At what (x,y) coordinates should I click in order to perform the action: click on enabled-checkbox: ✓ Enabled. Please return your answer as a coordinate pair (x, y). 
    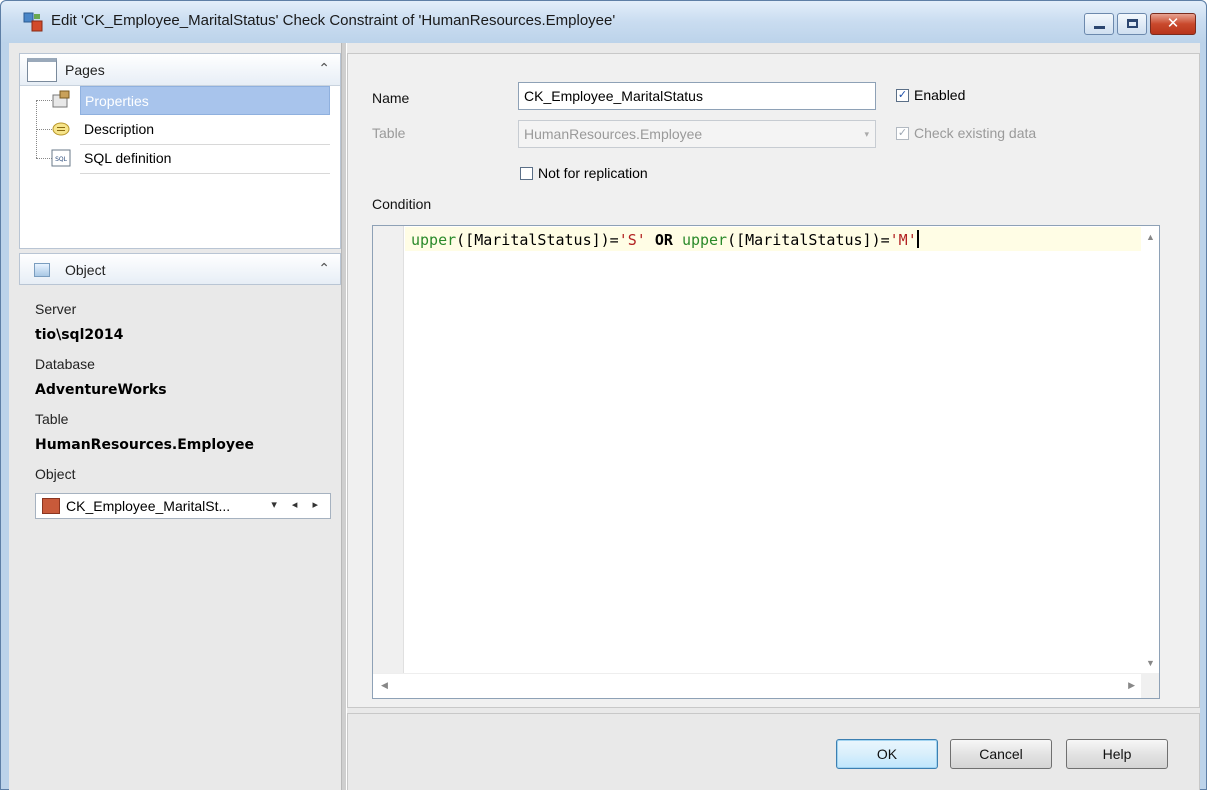
    Looking at the image, I should click on (930, 95).